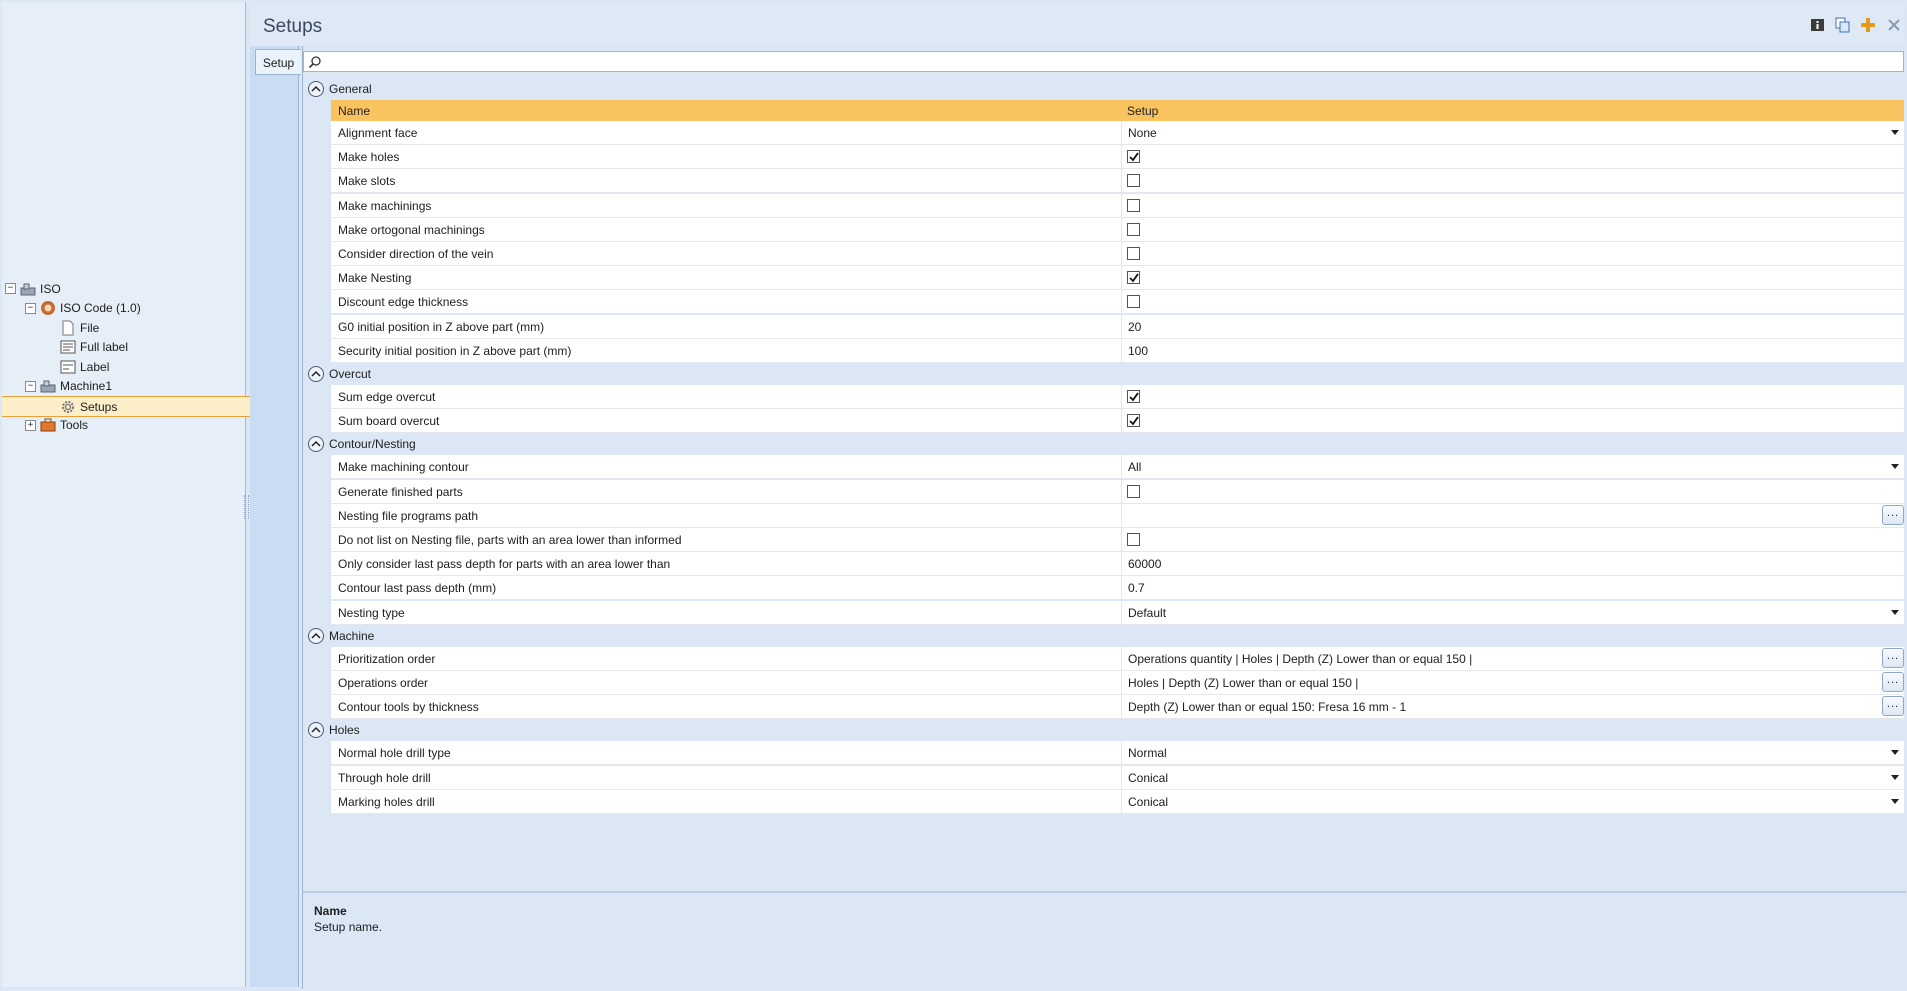 This screenshot has width=1907, height=991. I want to click on splitter-handle, so click(246, 507).